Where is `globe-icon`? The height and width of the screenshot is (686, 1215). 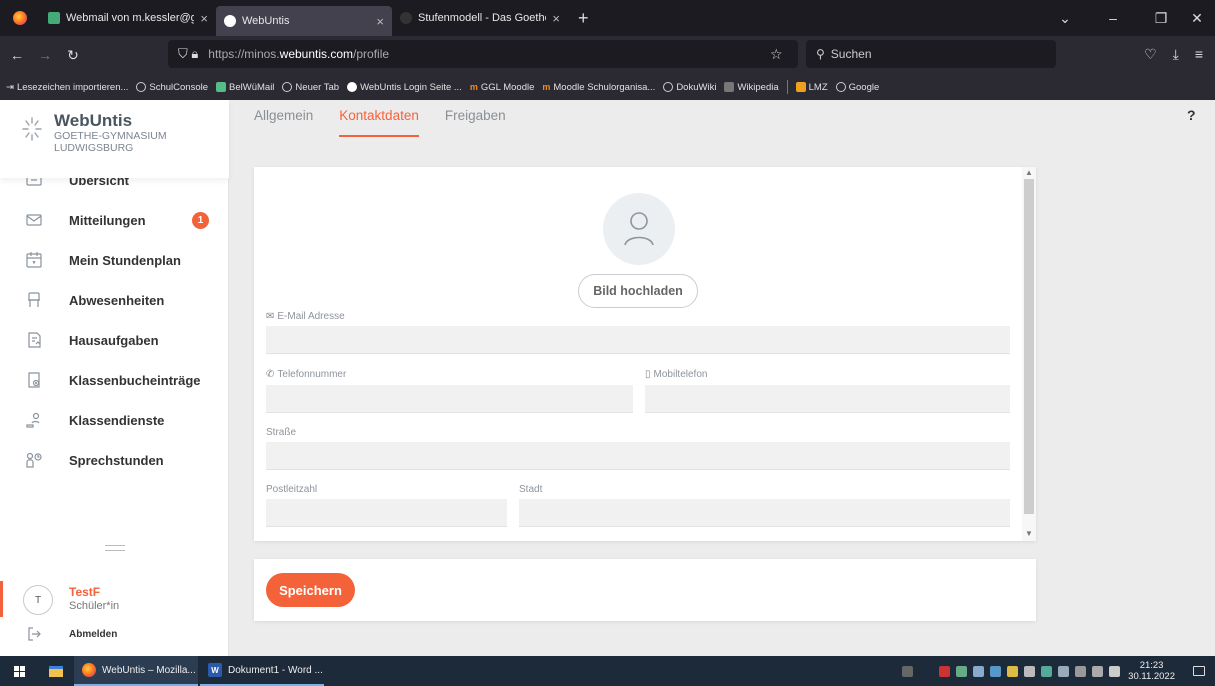 globe-icon is located at coordinates (840, 87).